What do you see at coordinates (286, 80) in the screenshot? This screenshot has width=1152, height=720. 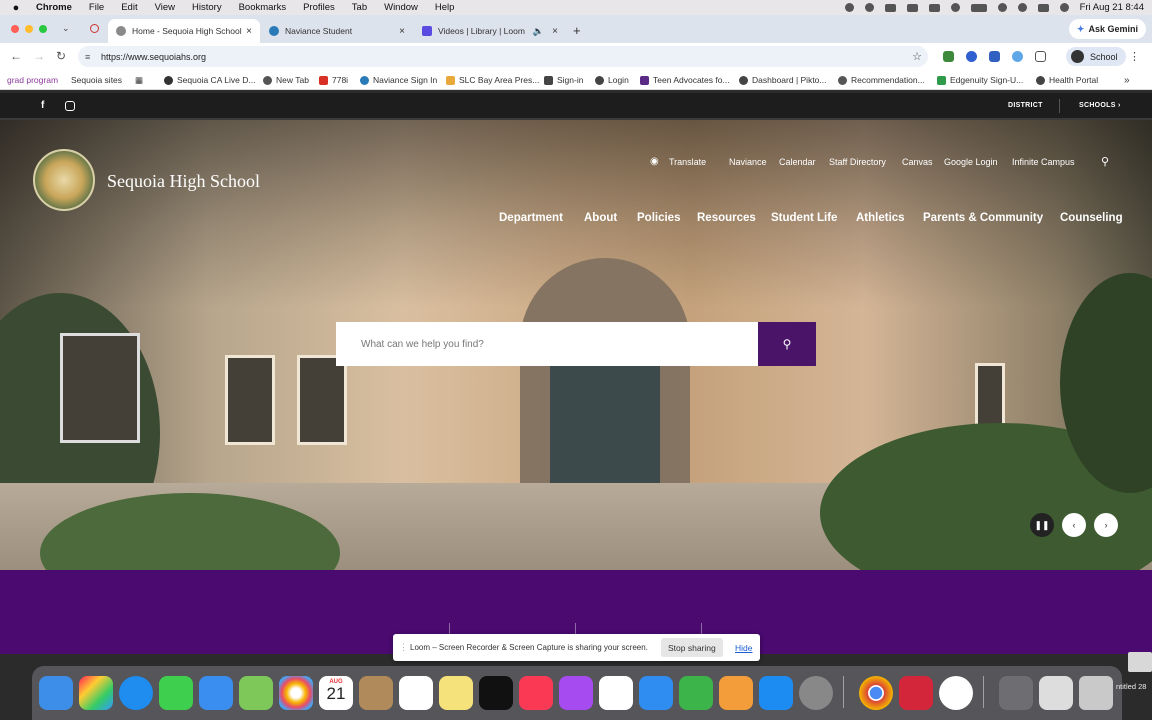 I see `bookmark-new-tab: New Tab` at bounding box center [286, 80].